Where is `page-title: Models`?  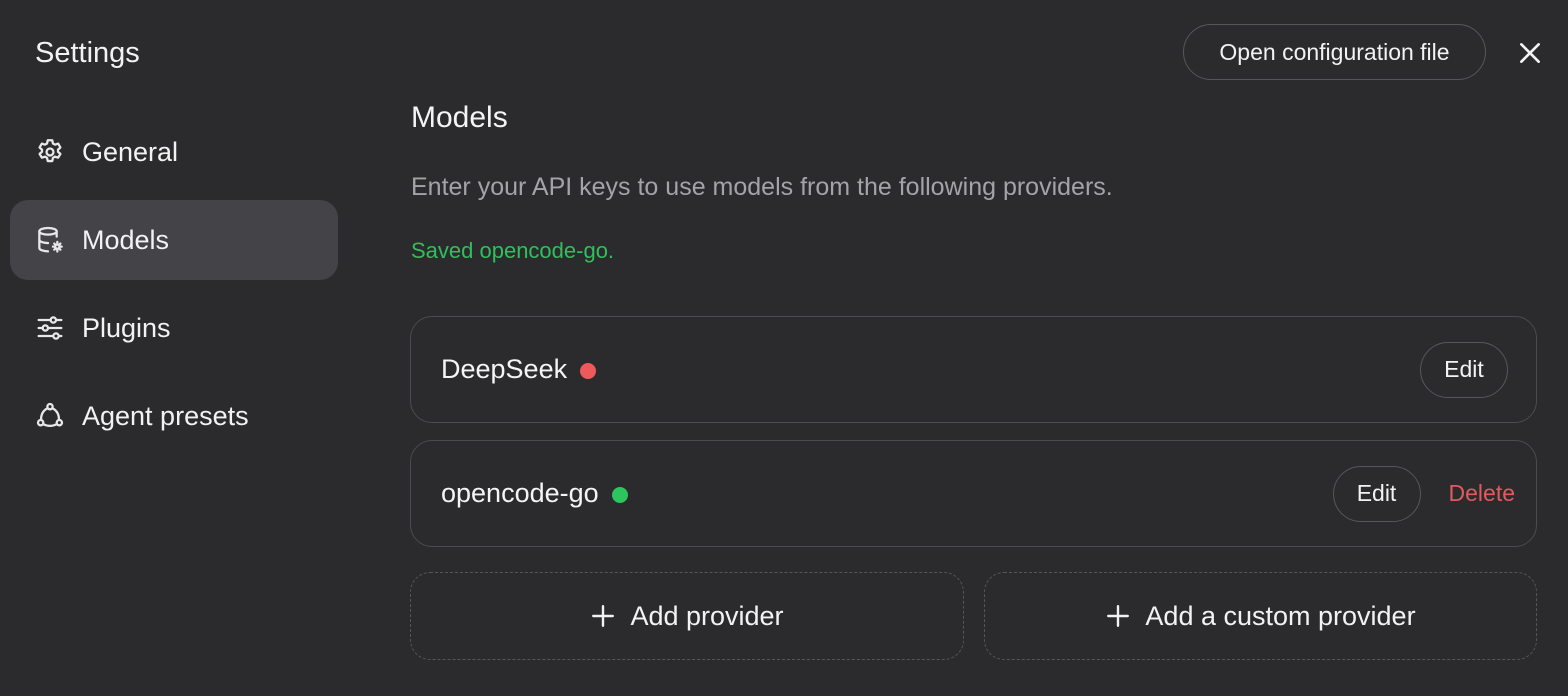
page-title: Models is located at coordinates (459, 117).